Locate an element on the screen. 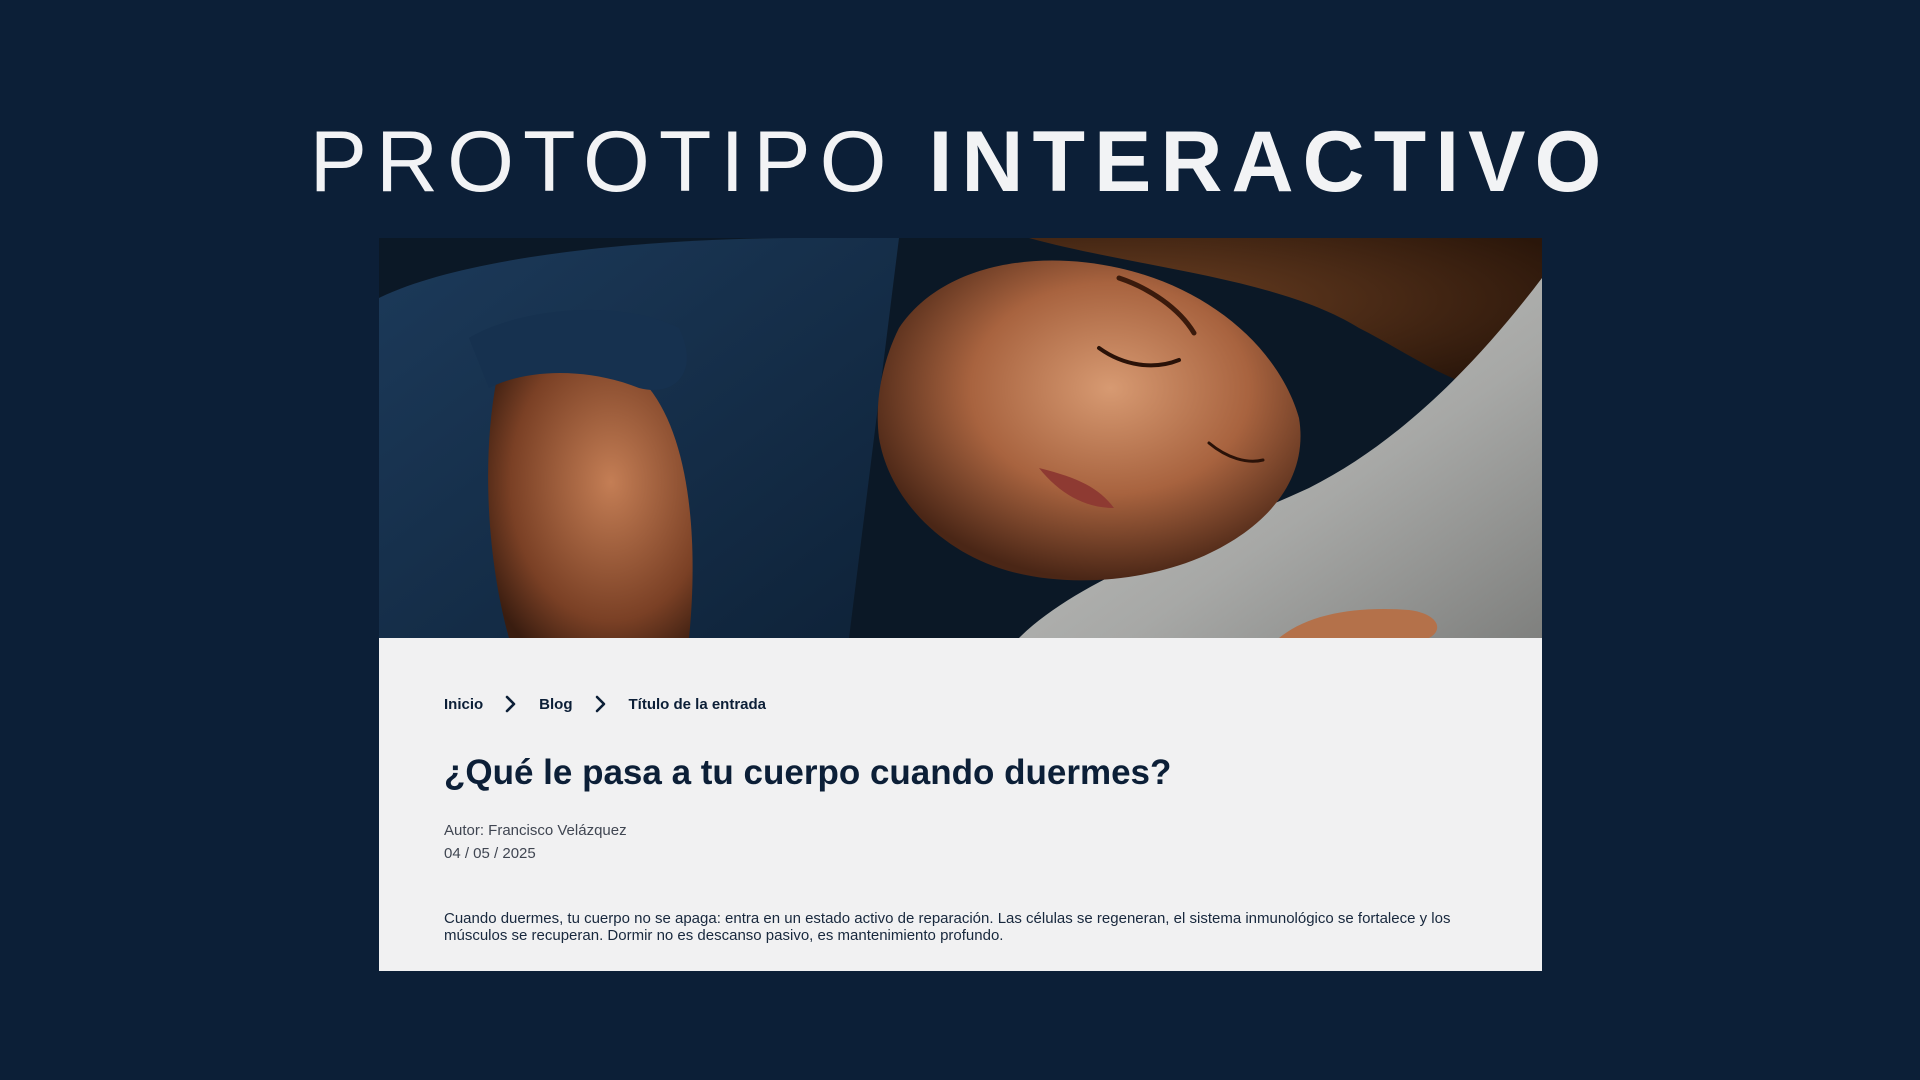 The image size is (1920, 1080). breadcrumb: Inicio Blog Título de la entrada is located at coordinates (605, 704).